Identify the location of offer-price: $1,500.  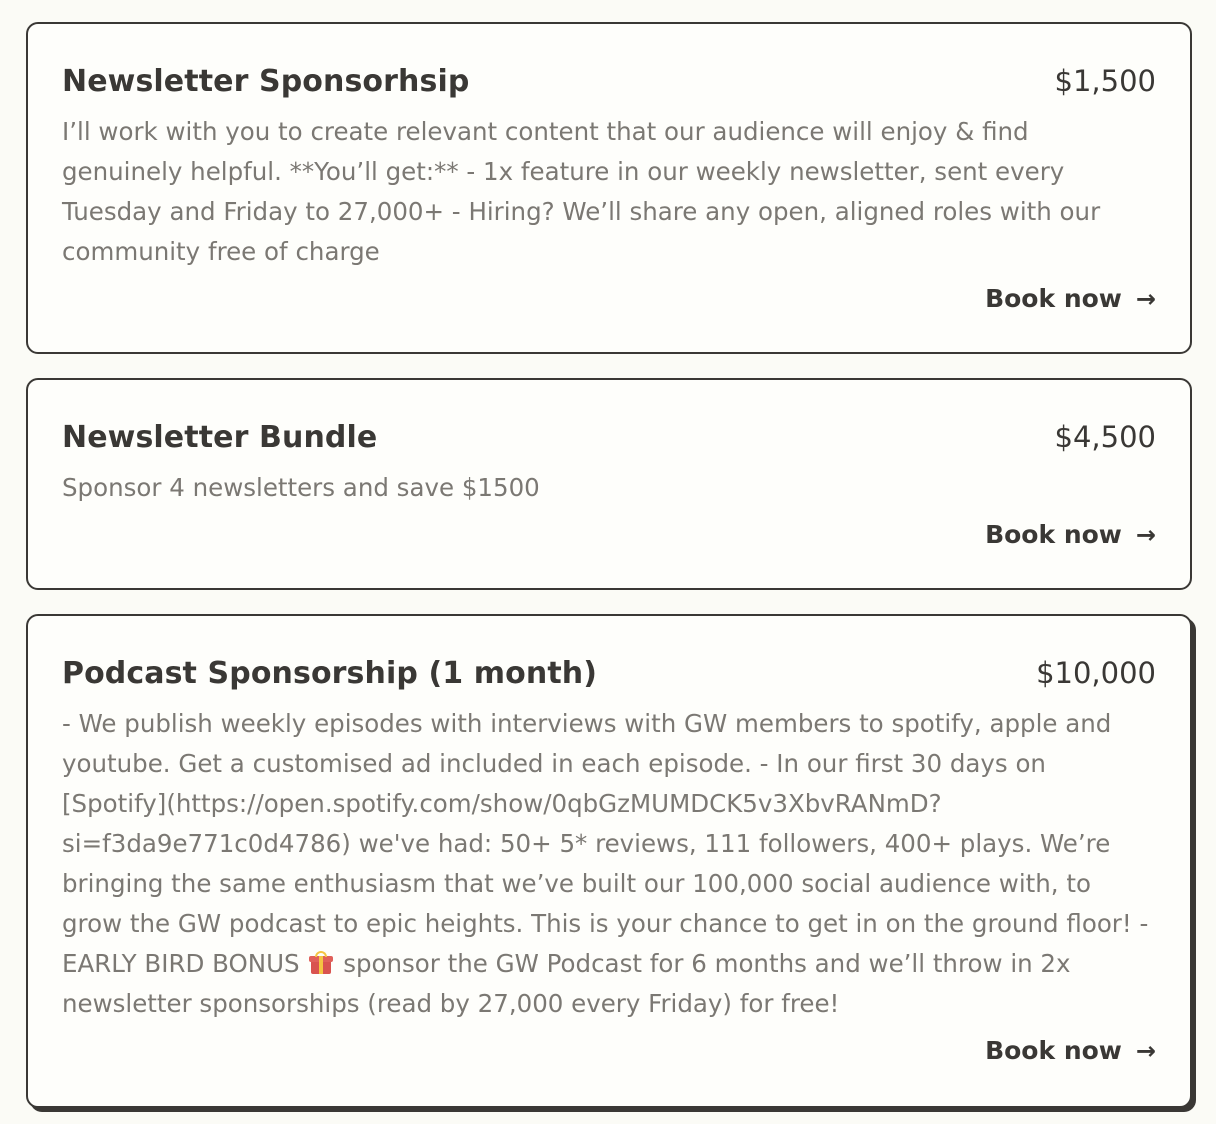
(1105, 81).